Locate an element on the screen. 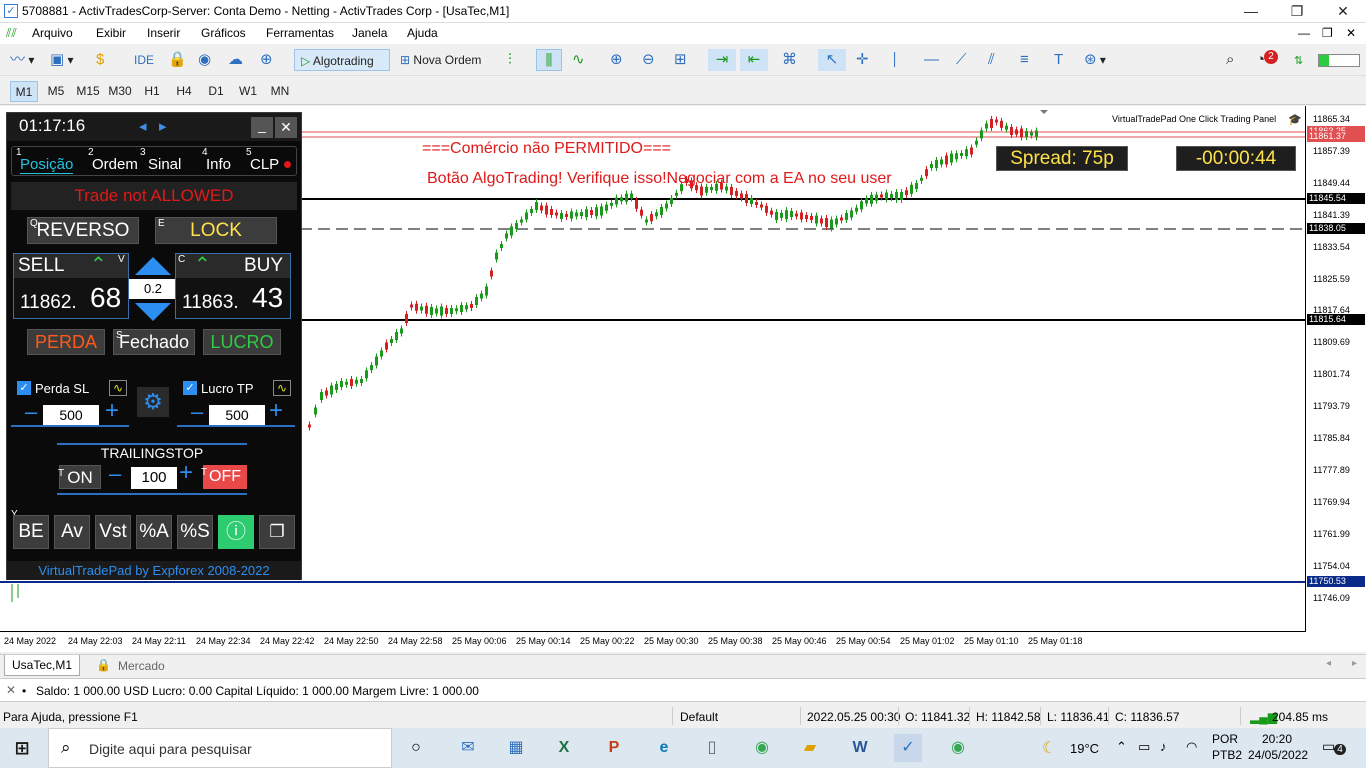  zoom-in-icon: ⊕ is located at coordinates (616, 60).